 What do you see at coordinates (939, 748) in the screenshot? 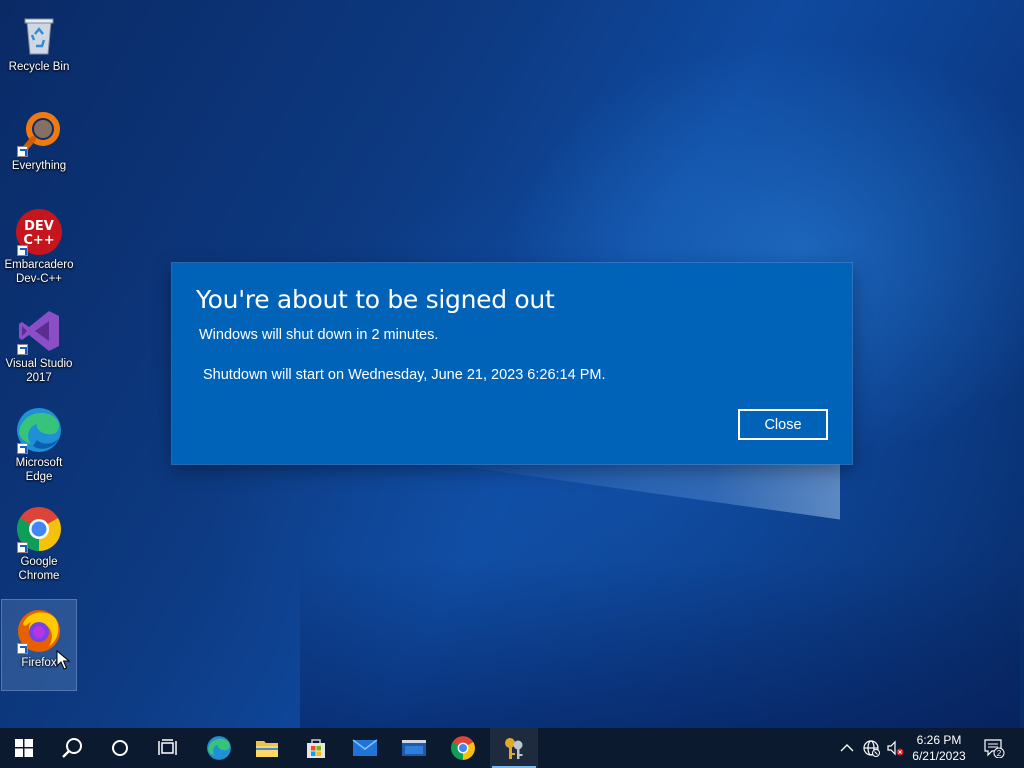
I see `taskbar-clock: 6:26 PM 6/21/2023` at bounding box center [939, 748].